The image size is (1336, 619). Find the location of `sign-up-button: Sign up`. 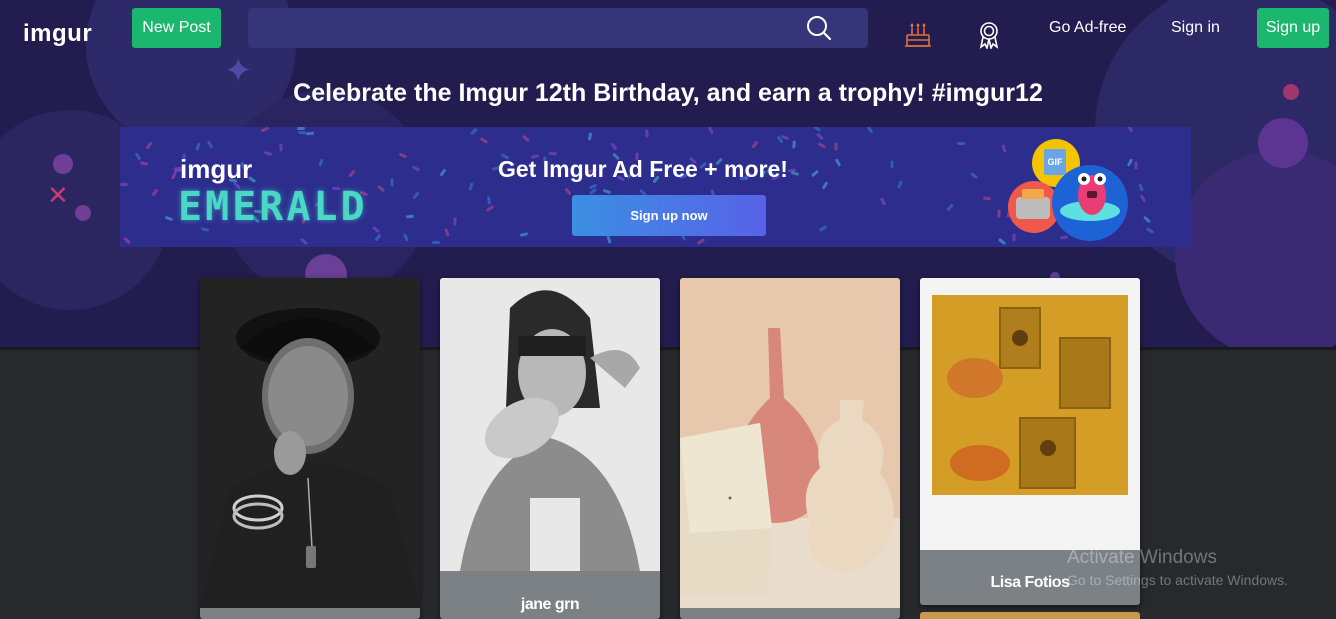

sign-up-button: Sign up is located at coordinates (1293, 28).